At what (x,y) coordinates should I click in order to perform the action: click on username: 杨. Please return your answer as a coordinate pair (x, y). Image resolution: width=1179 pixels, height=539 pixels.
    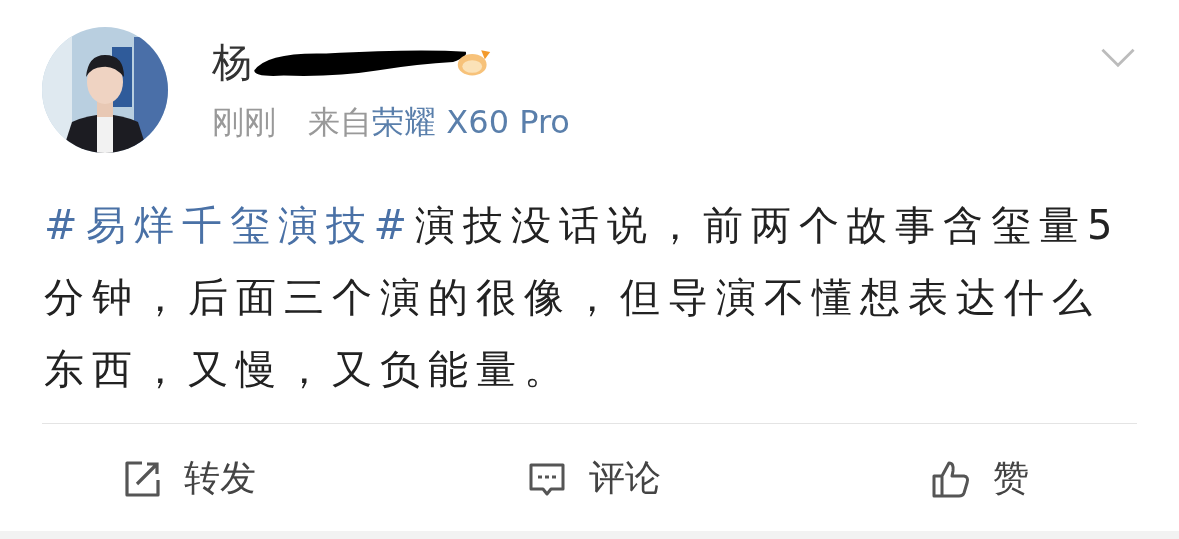
    Looking at the image, I should click on (232, 62).